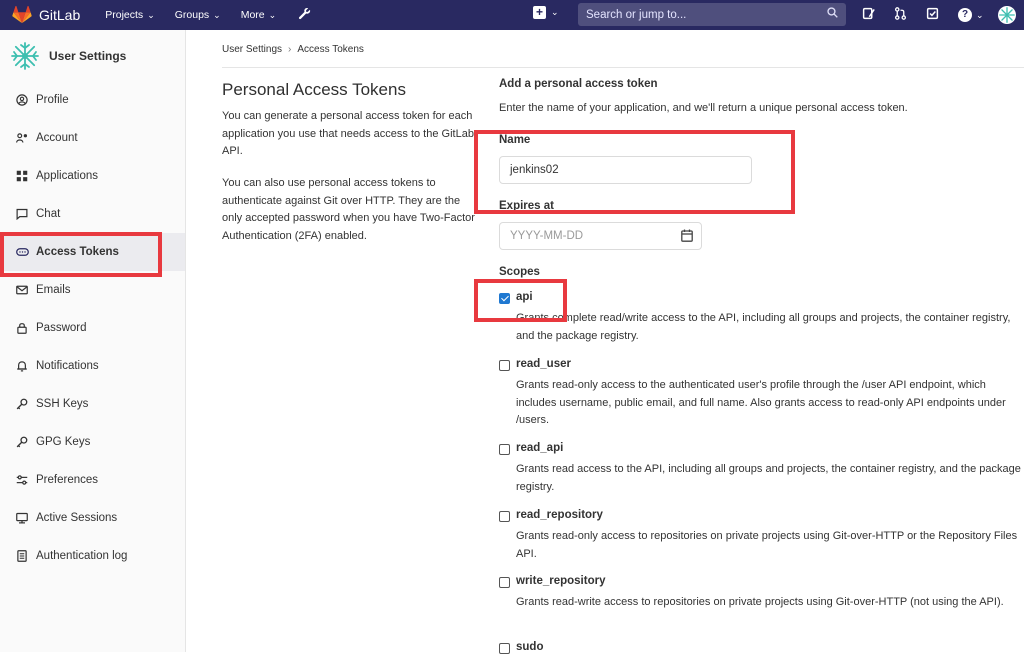 This screenshot has height=654, width=1024. I want to click on nav-projects: Projects ⌄, so click(129, 15).